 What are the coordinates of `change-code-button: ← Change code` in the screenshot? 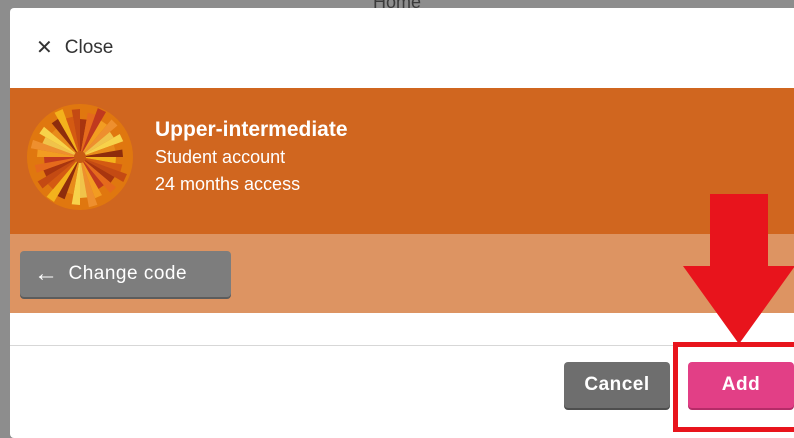 It's located at (125, 274).